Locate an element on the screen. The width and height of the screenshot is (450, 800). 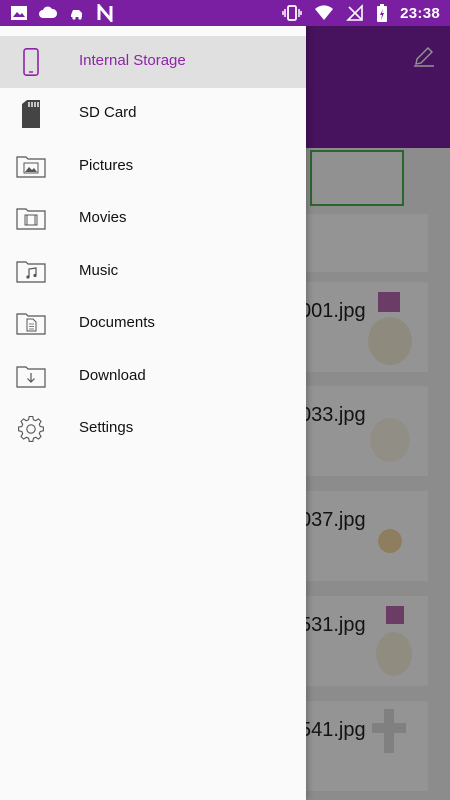
drawer-item-label: Internal Storage is located at coordinates (132, 60).